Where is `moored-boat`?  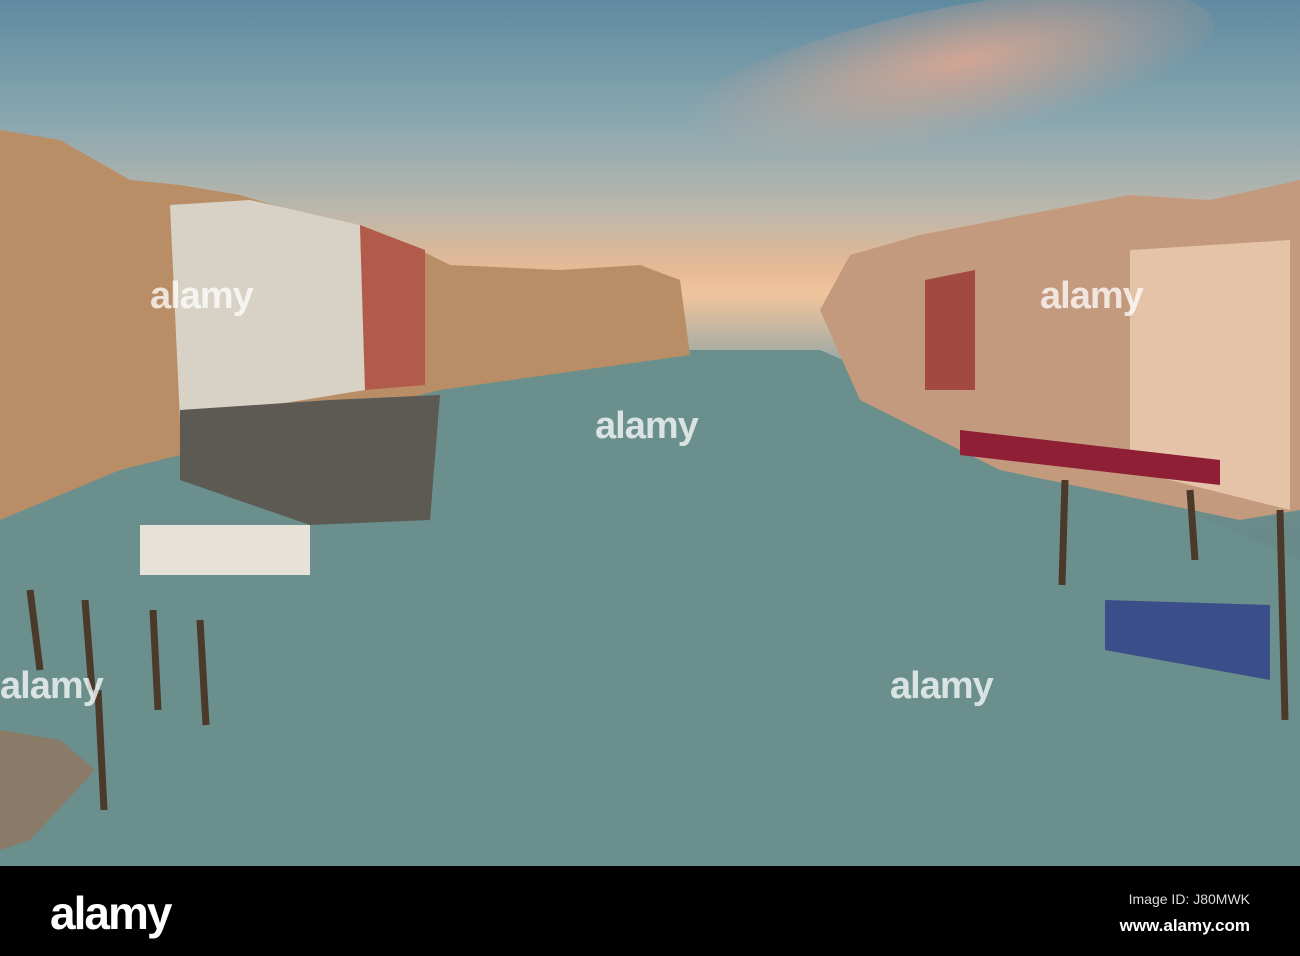 moored-boat is located at coordinates (225, 550).